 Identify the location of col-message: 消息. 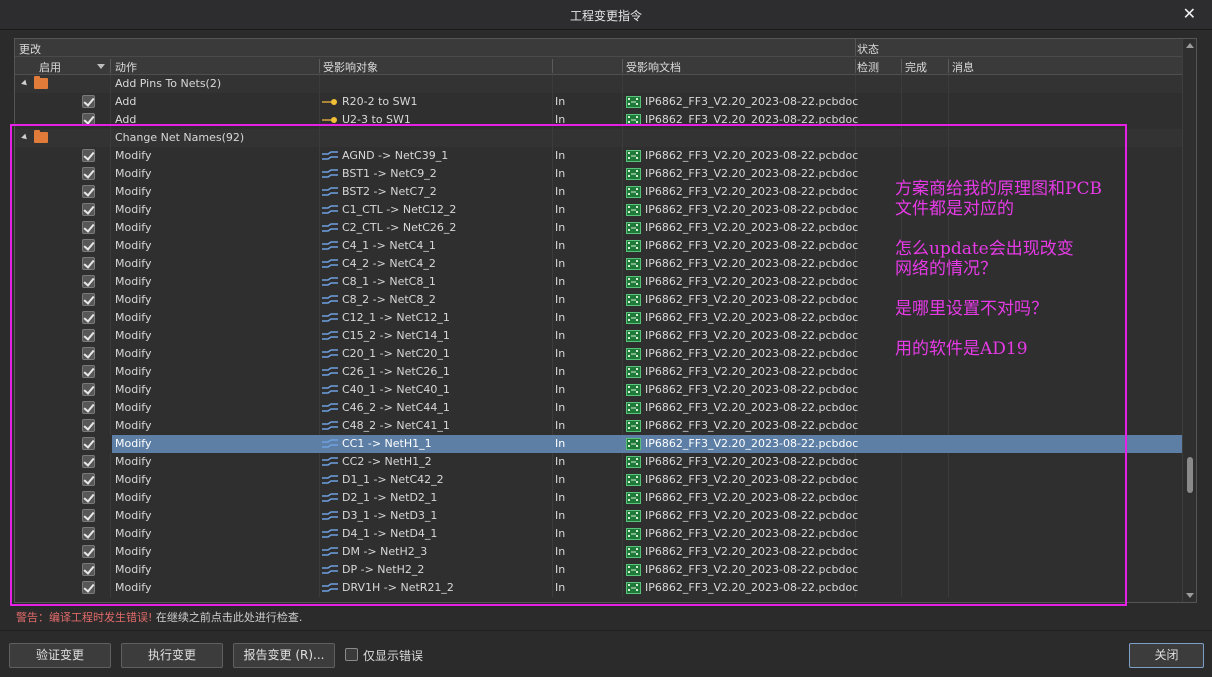
(963, 67).